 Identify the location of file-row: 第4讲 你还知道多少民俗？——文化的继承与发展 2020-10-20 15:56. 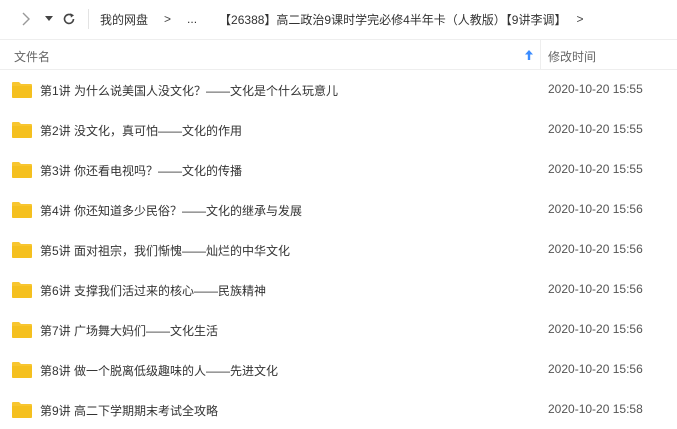
(338, 210).